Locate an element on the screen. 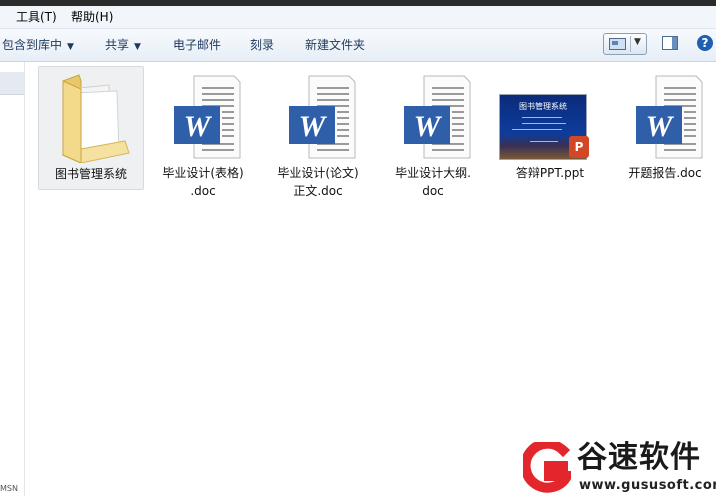  share-label: 共享 is located at coordinates (117, 45).